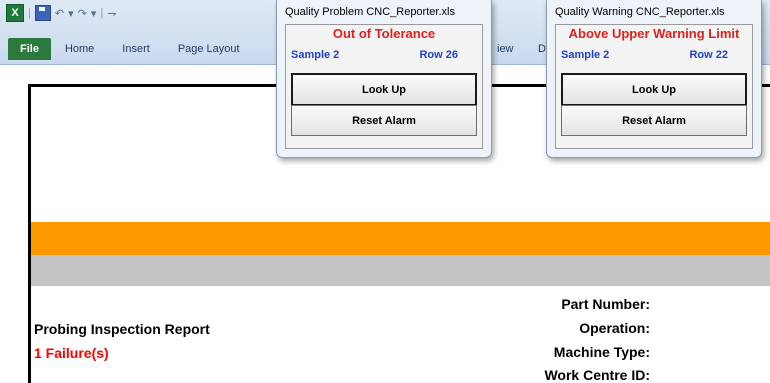  What do you see at coordinates (708, 55) in the screenshot?
I see `row-label: Row 22` at bounding box center [708, 55].